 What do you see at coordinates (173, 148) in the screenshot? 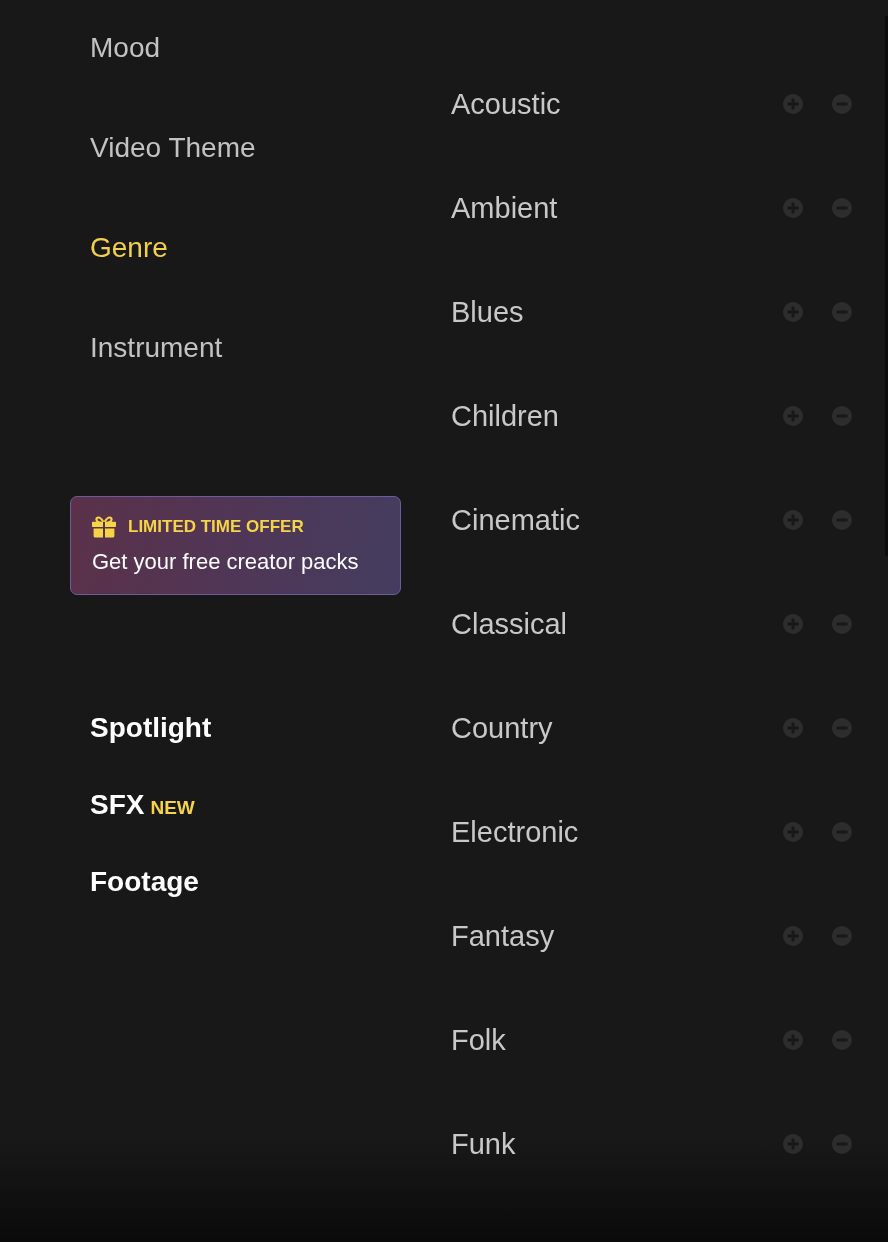
I see `category-tab: Video Theme` at bounding box center [173, 148].